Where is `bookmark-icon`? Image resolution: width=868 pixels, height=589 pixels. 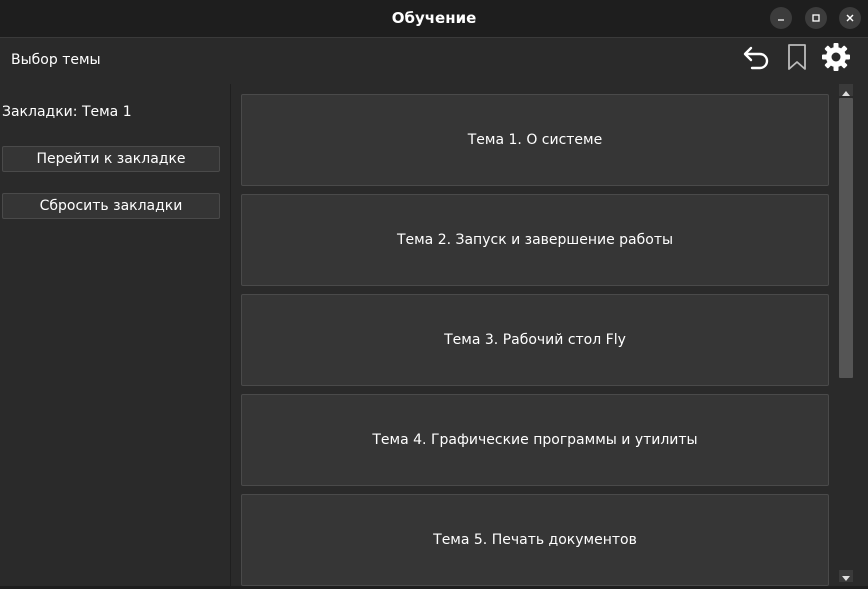 bookmark-icon is located at coordinates (797, 59).